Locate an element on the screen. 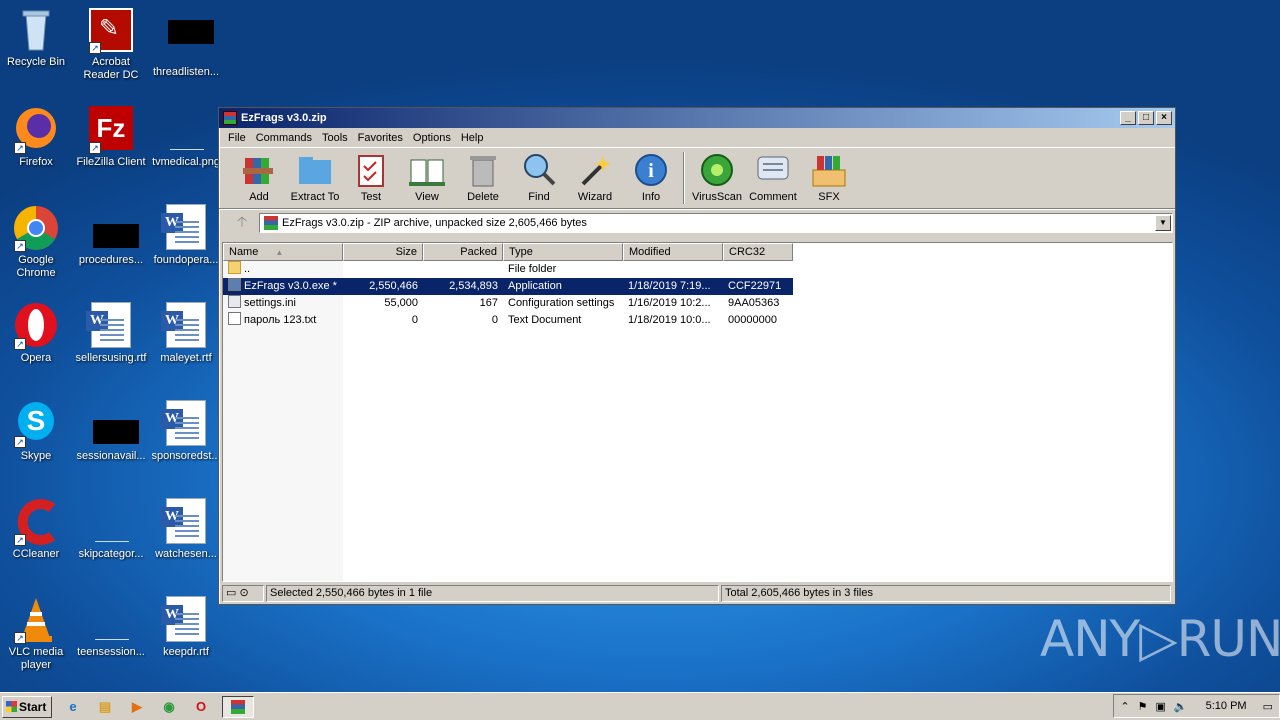  wizard-button: Wizard is located at coordinates (595, 177).